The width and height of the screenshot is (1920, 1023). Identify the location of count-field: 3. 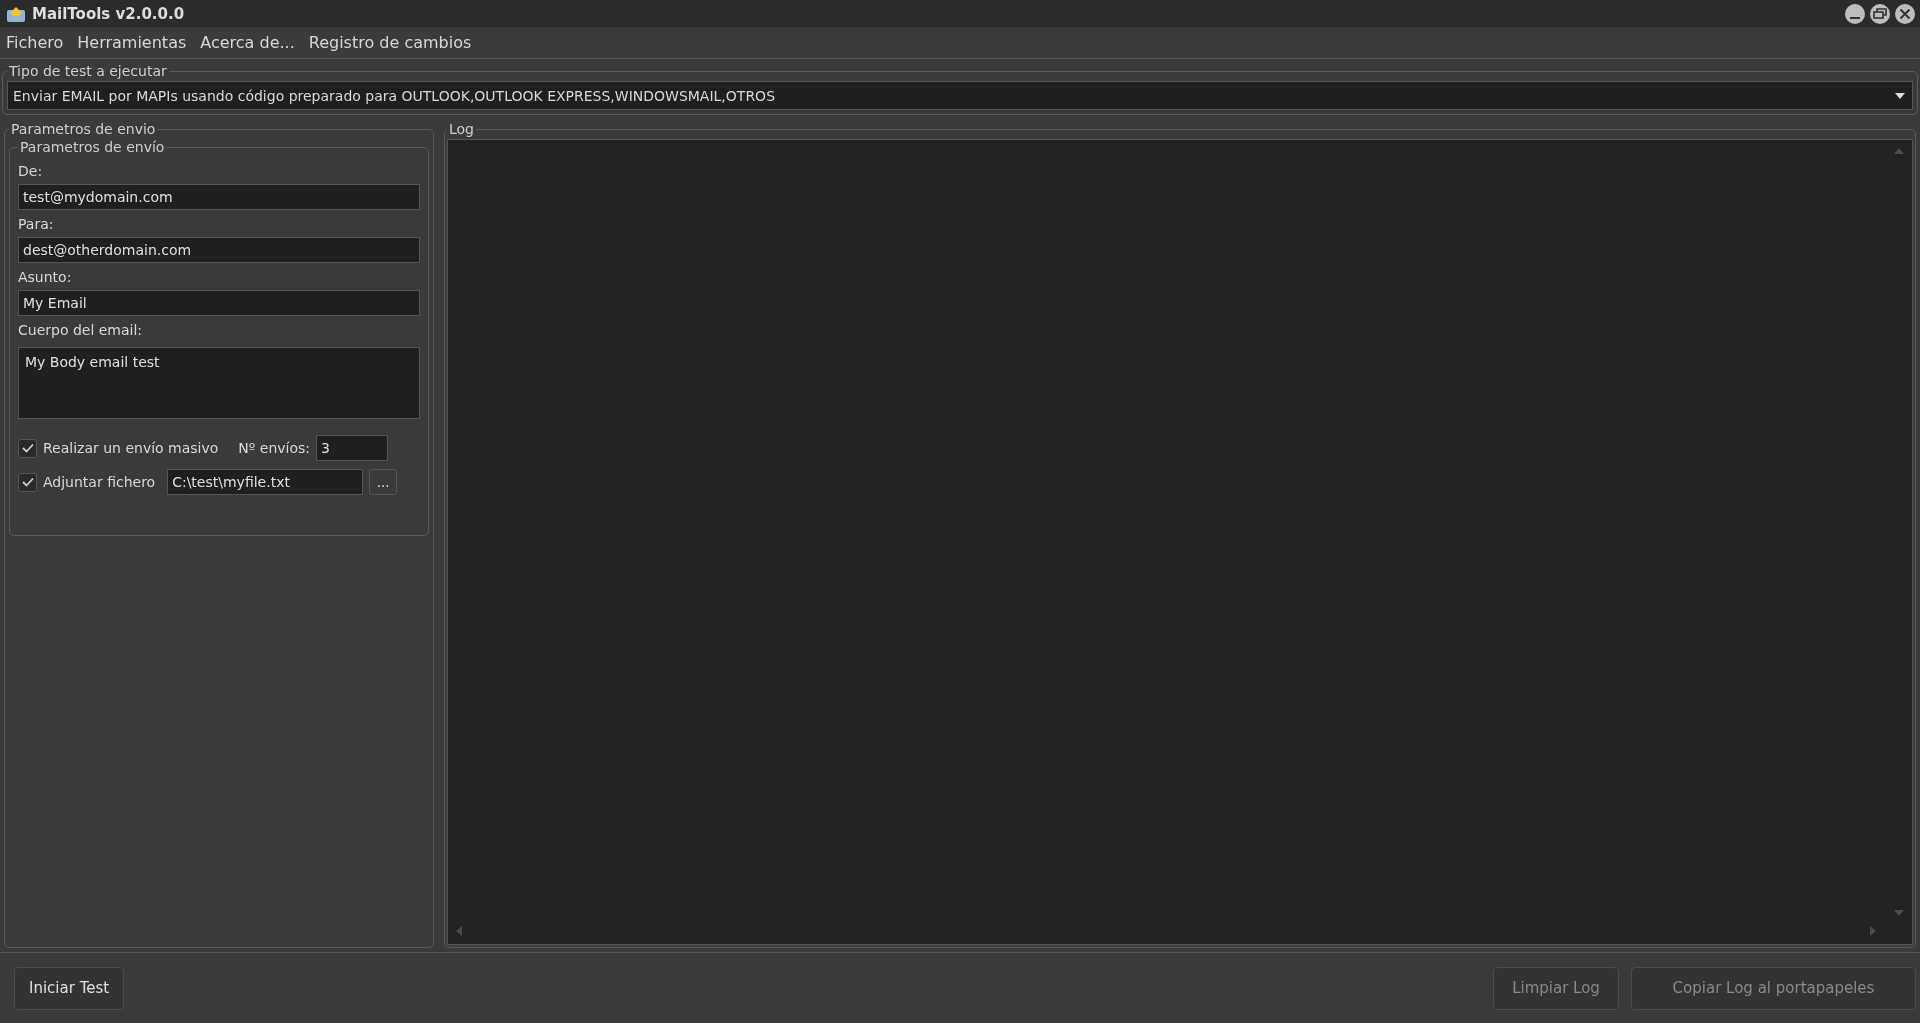
(352, 448).